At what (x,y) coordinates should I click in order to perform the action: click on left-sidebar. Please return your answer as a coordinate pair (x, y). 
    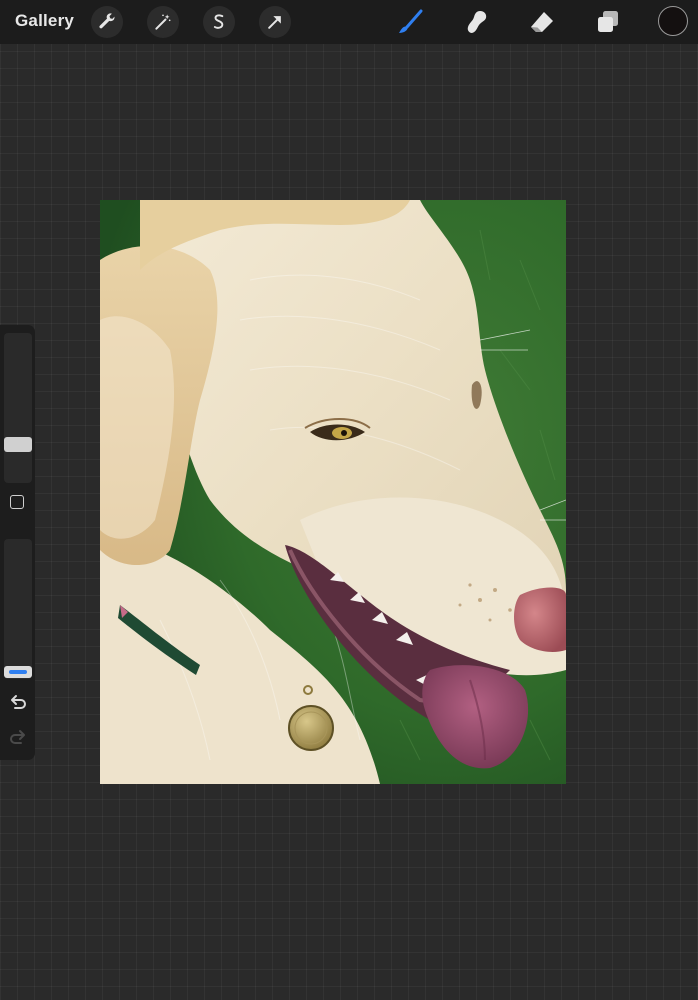
    Looking at the image, I should click on (17, 542).